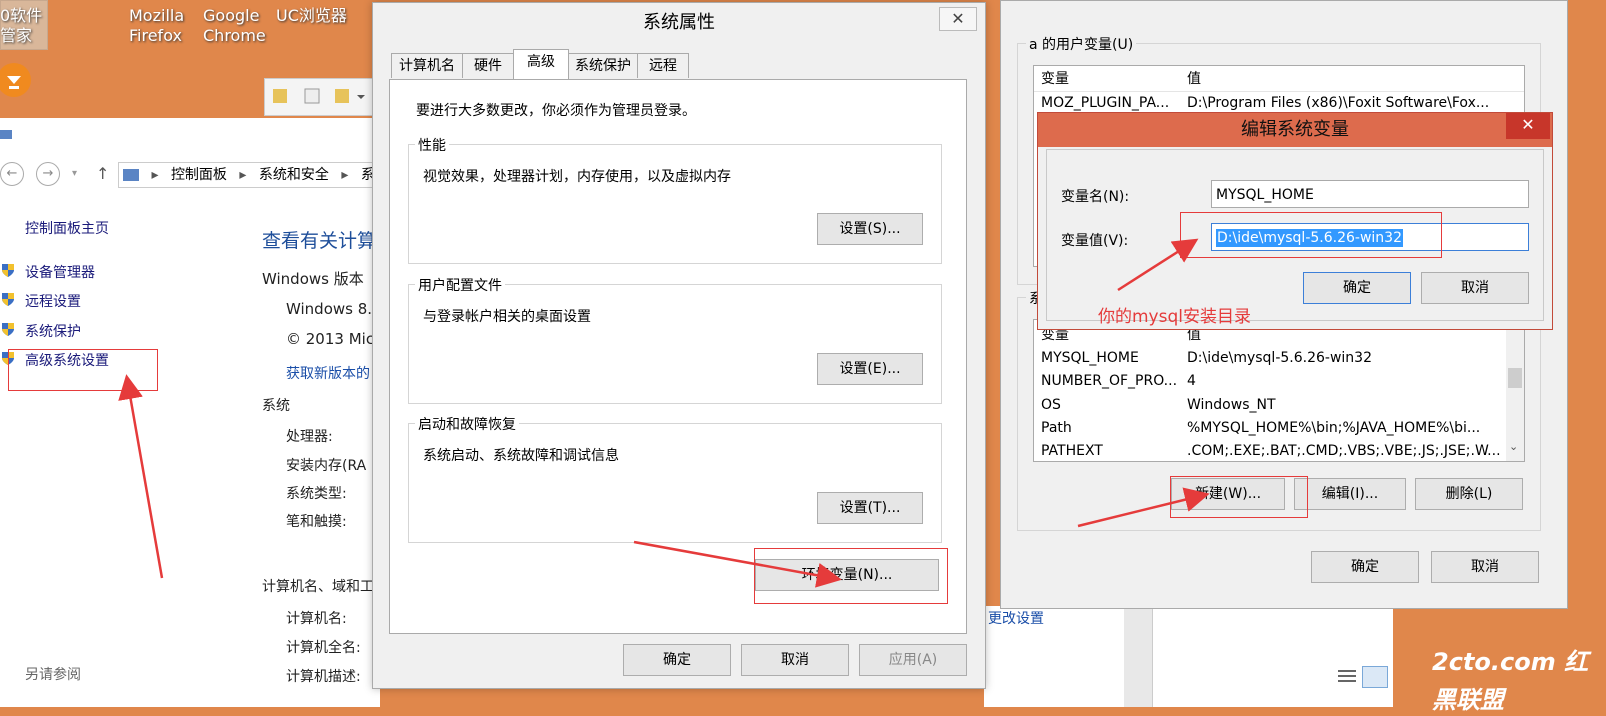 This screenshot has height=716, width=1606. Describe the element at coordinates (541, 64) in the screenshot. I see `tab-advanced: 高级` at that location.